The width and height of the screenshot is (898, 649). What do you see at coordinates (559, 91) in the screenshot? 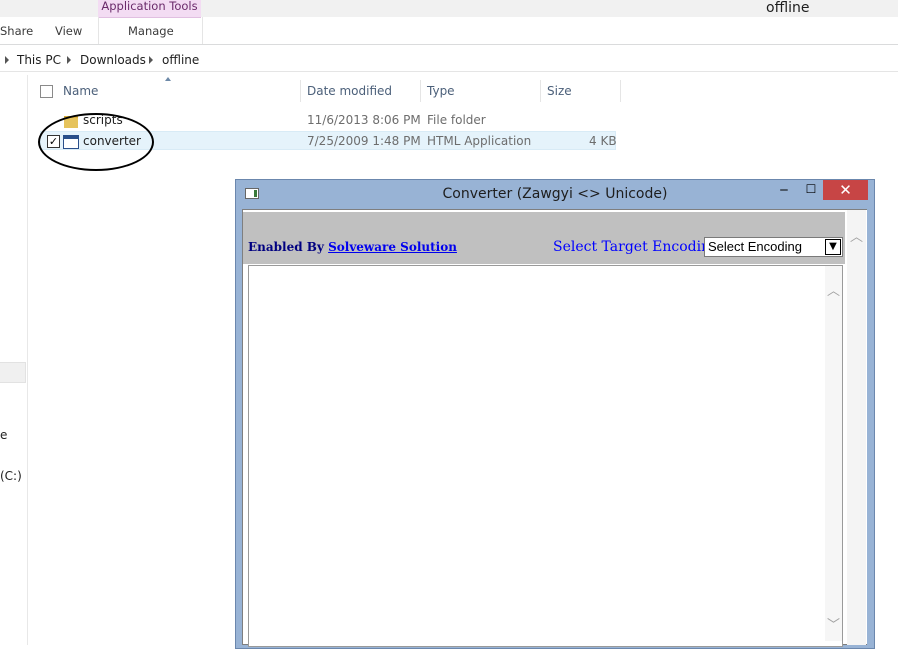
I see `column-header-size: Size` at bounding box center [559, 91].